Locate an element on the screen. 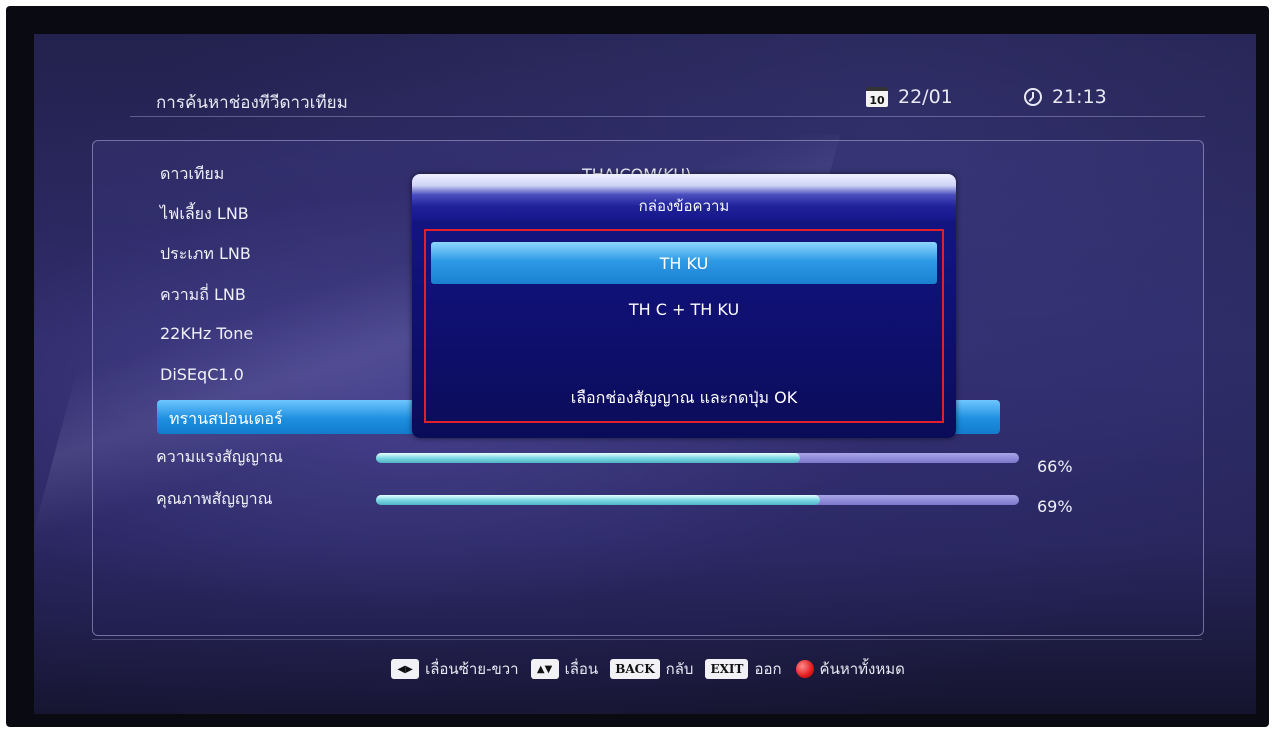 The image size is (1275, 733). up-down-label: เลื่อน is located at coordinates (581, 669).